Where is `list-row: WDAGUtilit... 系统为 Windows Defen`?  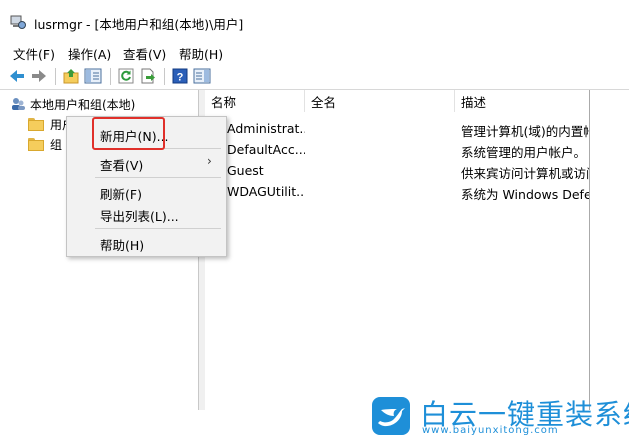 list-row: WDAGUtilit... 系统为 Windows Defen is located at coordinates (397, 192).